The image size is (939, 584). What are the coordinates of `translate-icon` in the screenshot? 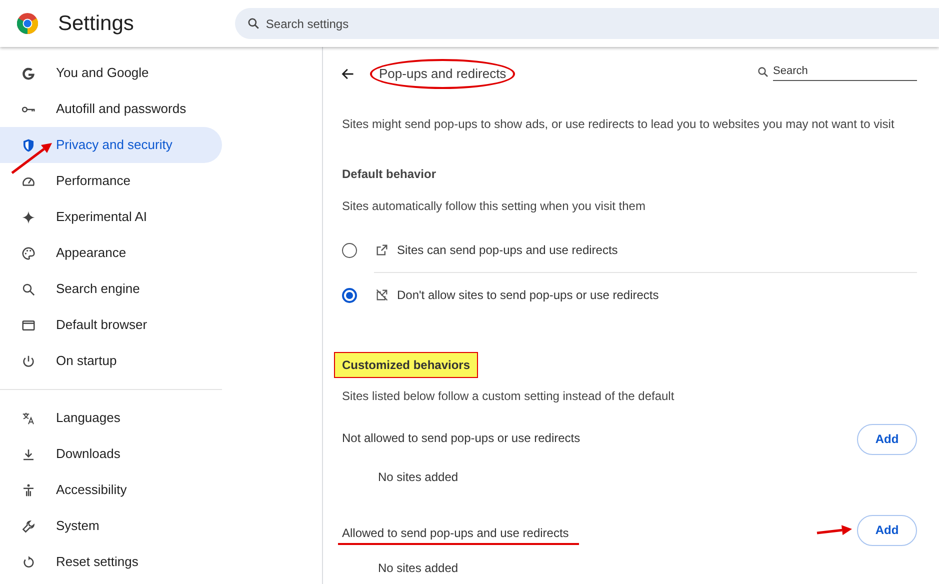 It's located at (28, 418).